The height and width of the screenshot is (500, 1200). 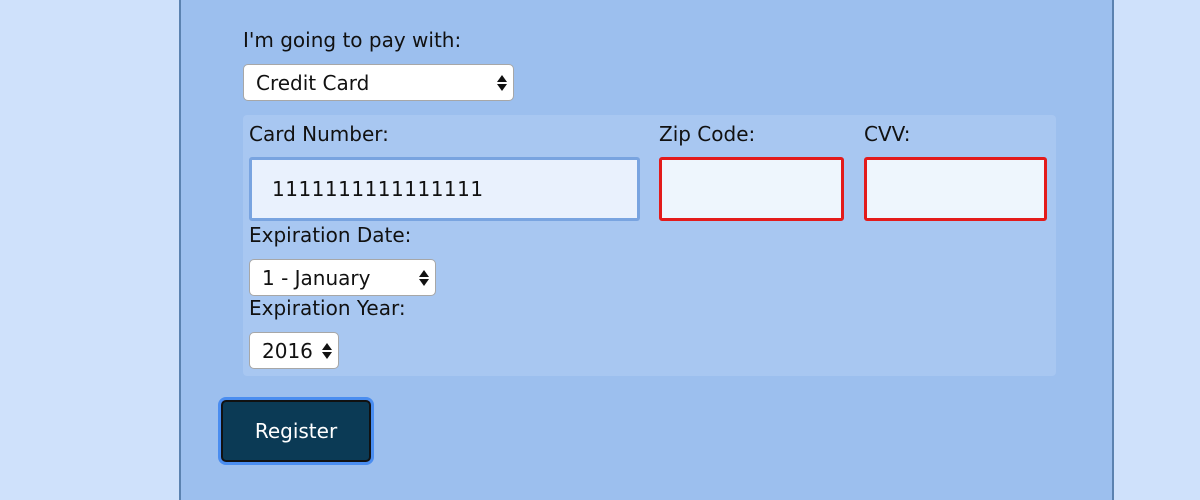 I want to click on expiration-year-label: Expiration Year:, so click(x=327, y=308).